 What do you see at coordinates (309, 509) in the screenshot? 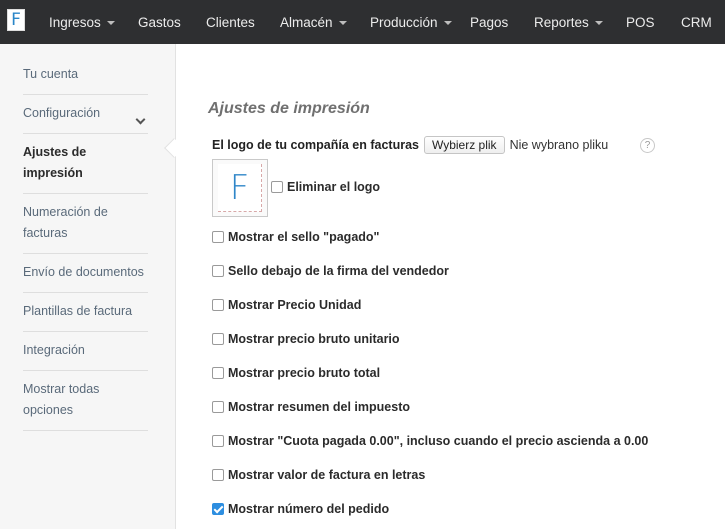
I see `print-option-label: Mostrar número del pedido` at bounding box center [309, 509].